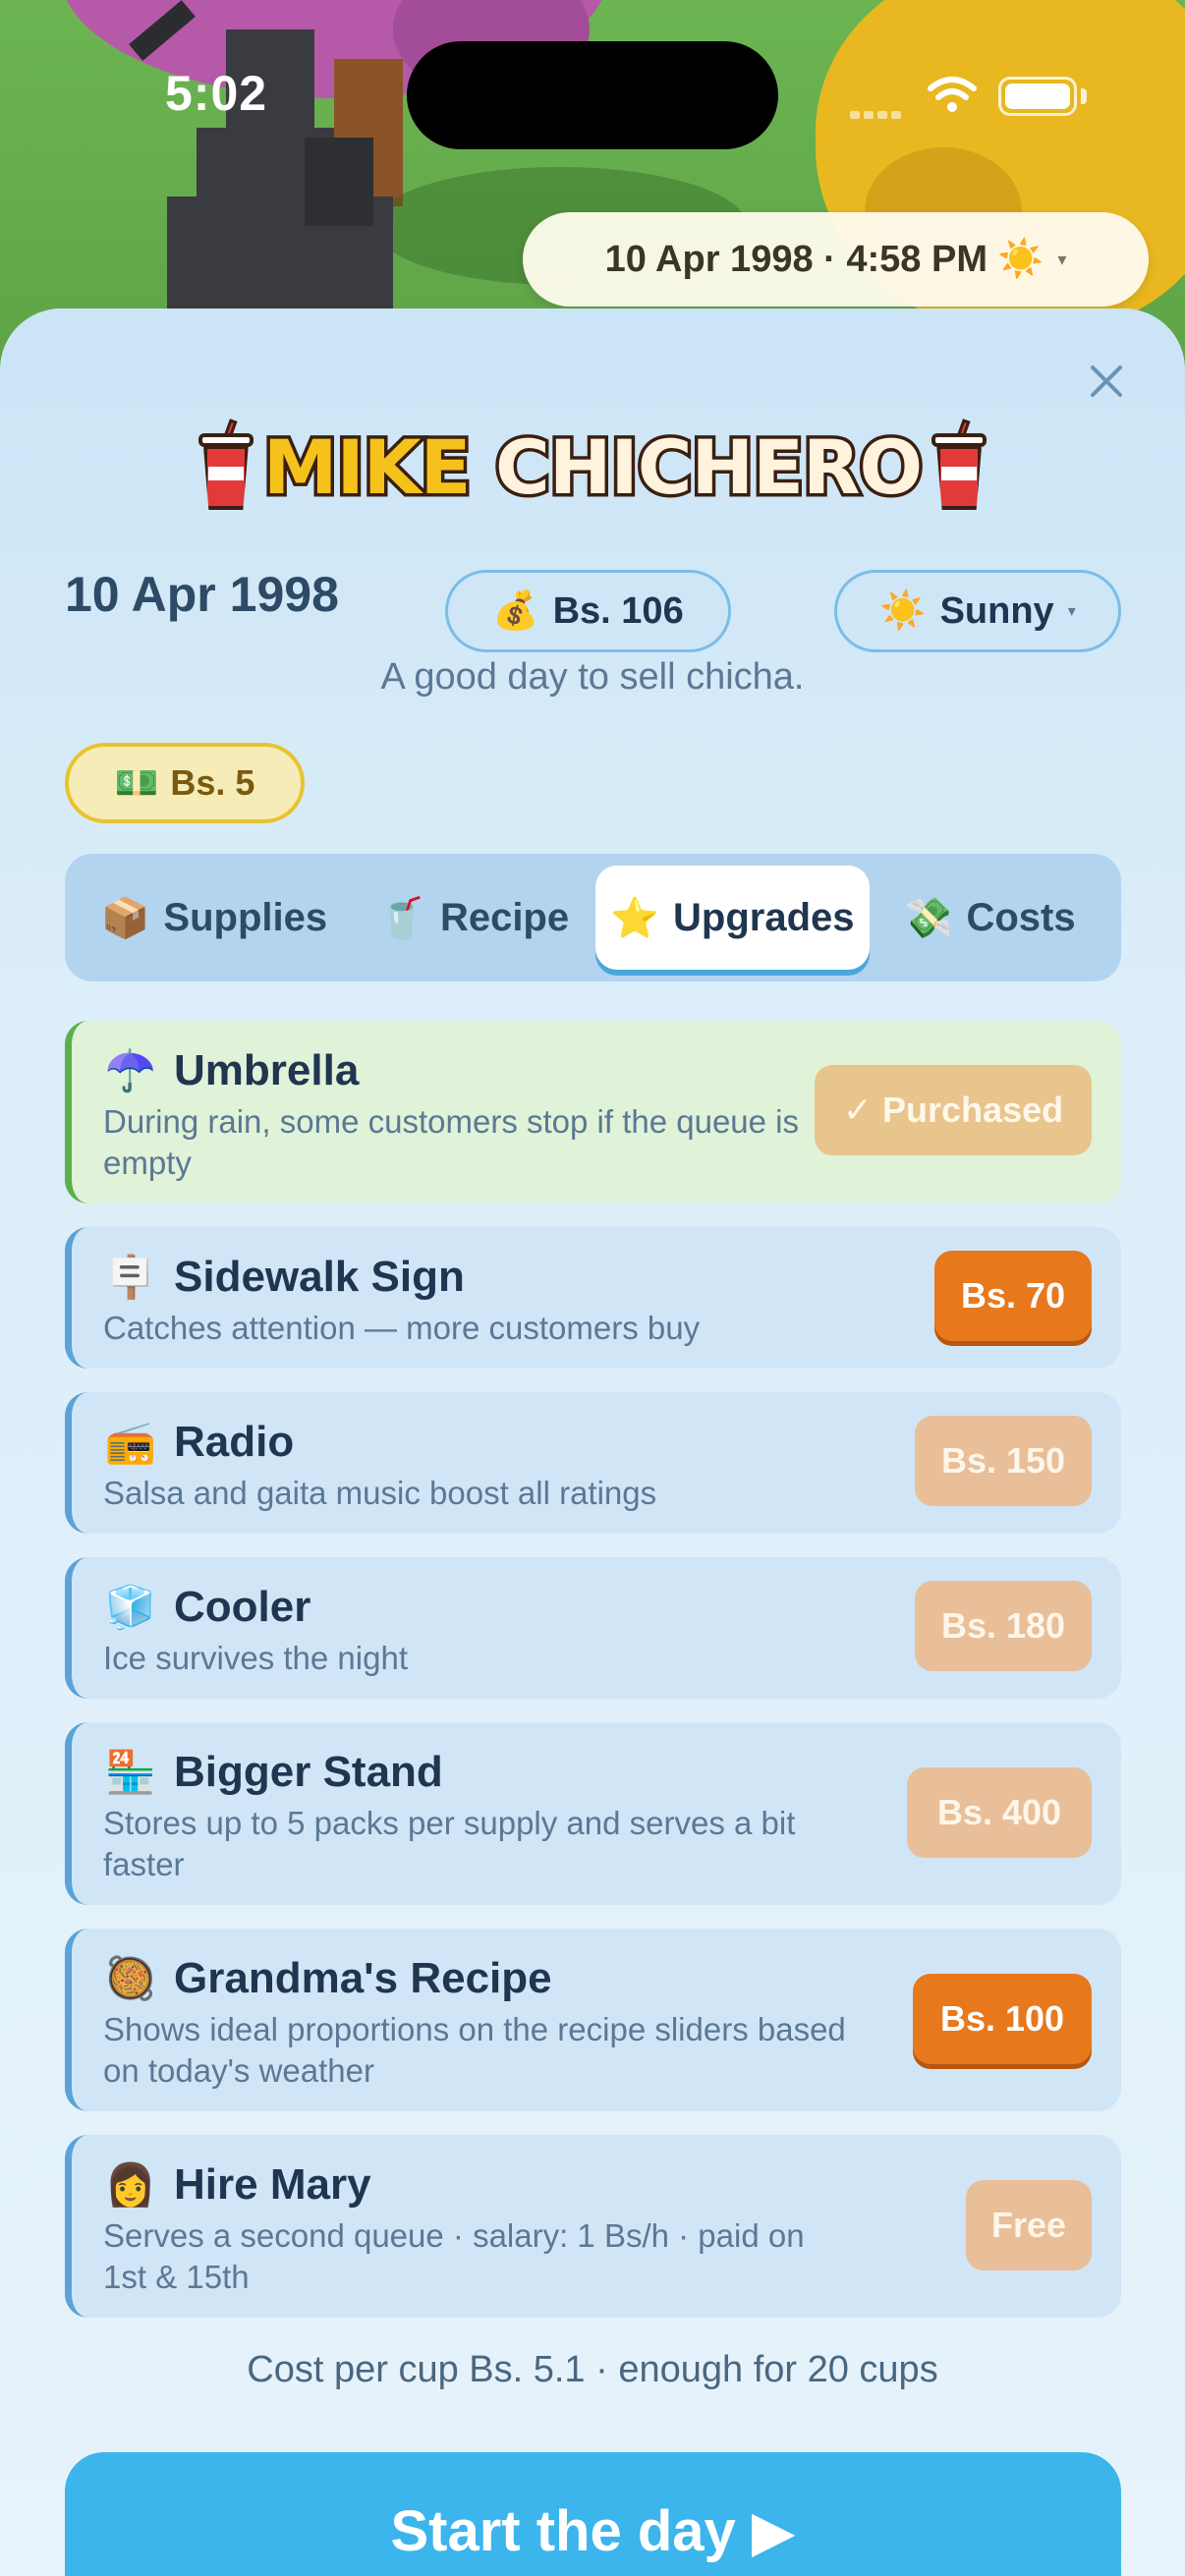 This screenshot has width=1185, height=2576. Describe the element at coordinates (367, 467) in the screenshot. I see `logo-word-mike: MIKE` at that location.